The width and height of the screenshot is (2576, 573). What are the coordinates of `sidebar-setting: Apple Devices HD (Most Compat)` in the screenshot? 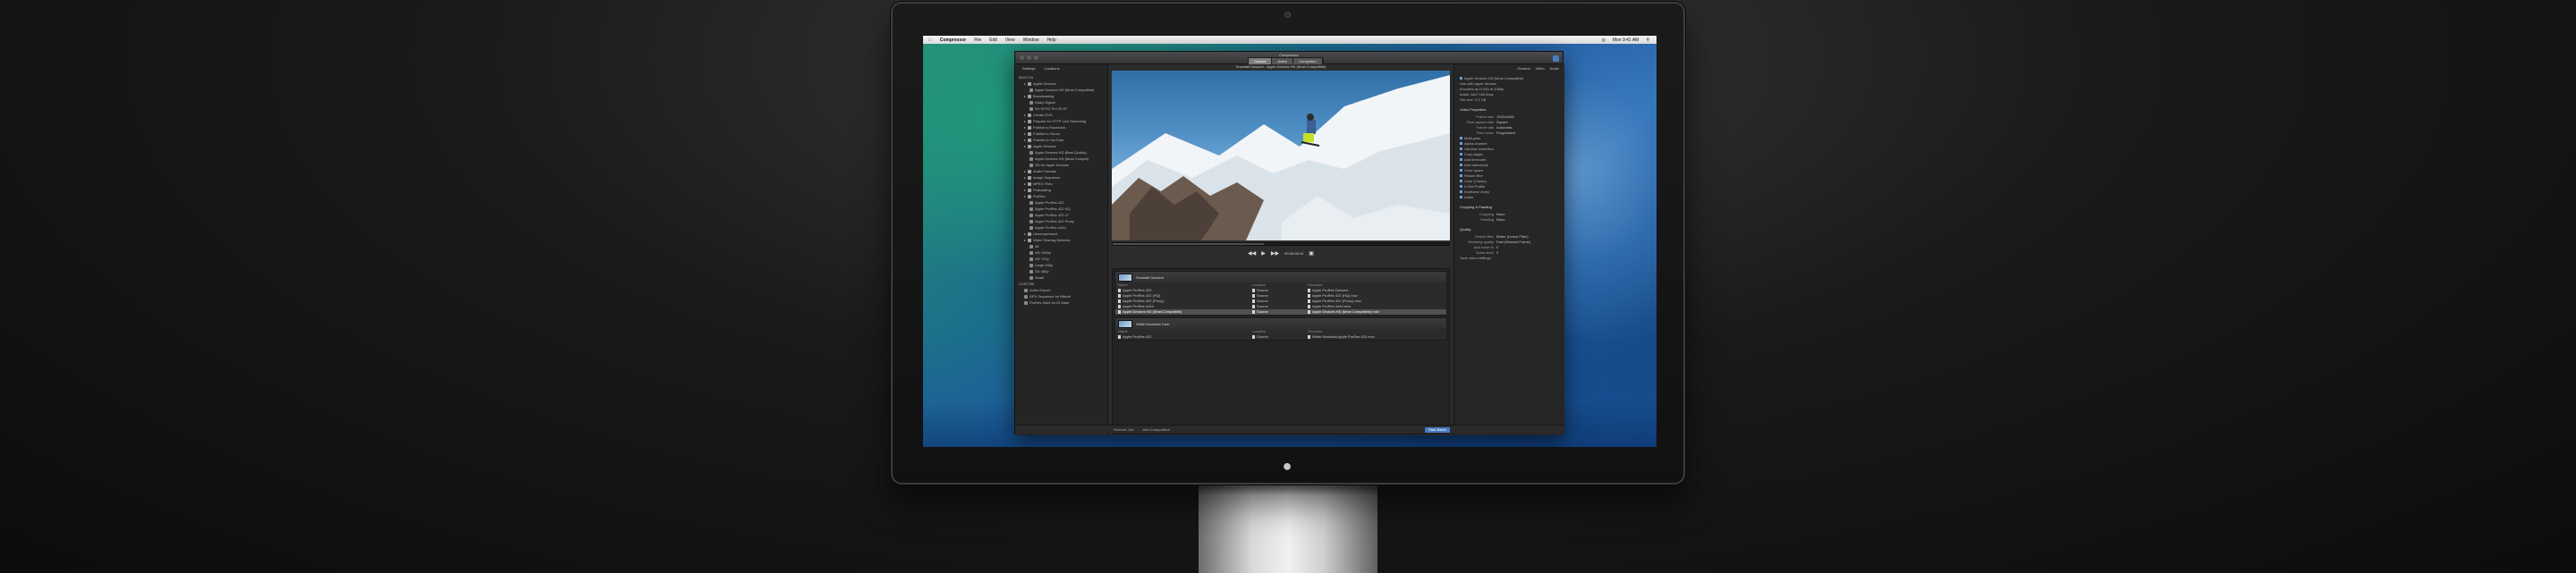 It's located at (1061, 159).